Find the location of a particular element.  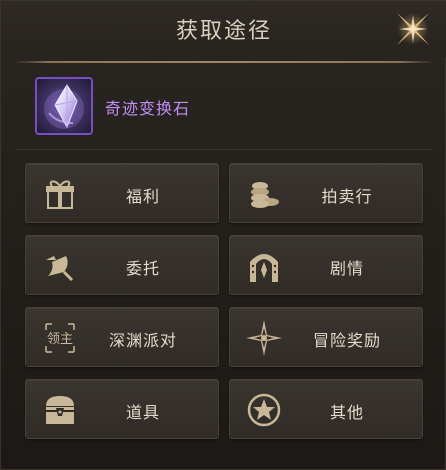

source-button-abyss-party: 领主 深渊派对 is located at coordinates (122, 337).